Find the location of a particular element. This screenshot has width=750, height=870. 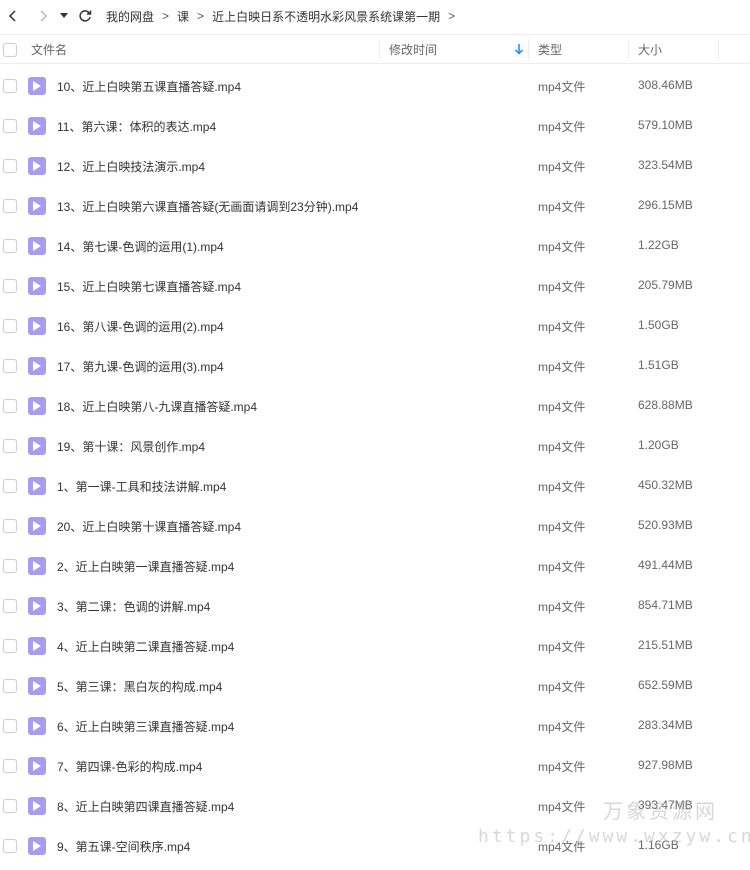

file-name: 13、近上白映第六课直播答疑(无画面请调到23分钟).mp4 is located at coordinates (207, 206).